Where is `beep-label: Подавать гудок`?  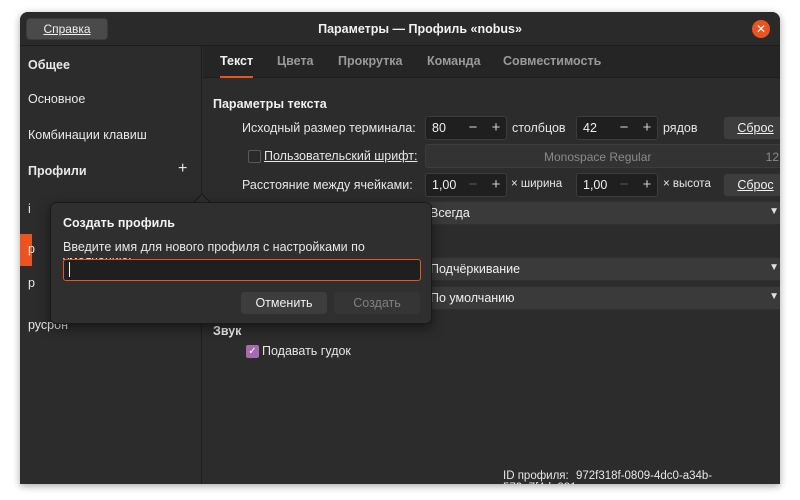
beep-label: Подавать гудок is located at coordinates (306, 351).